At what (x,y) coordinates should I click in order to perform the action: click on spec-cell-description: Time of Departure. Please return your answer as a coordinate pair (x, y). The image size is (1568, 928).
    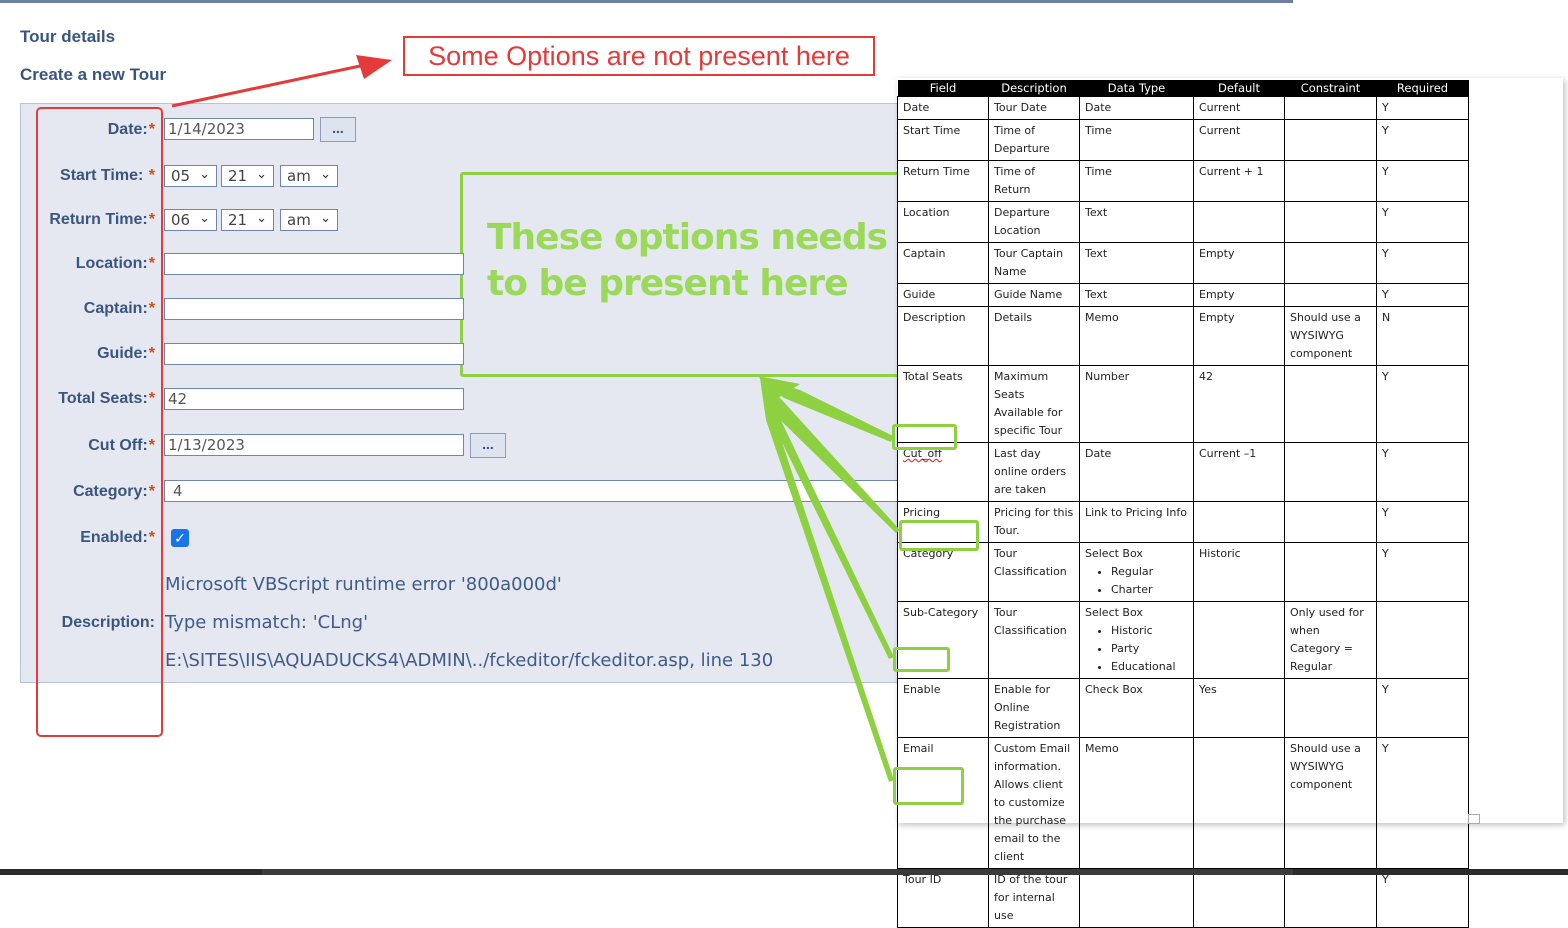
    Looking at the image, I should click on (1034, 140).